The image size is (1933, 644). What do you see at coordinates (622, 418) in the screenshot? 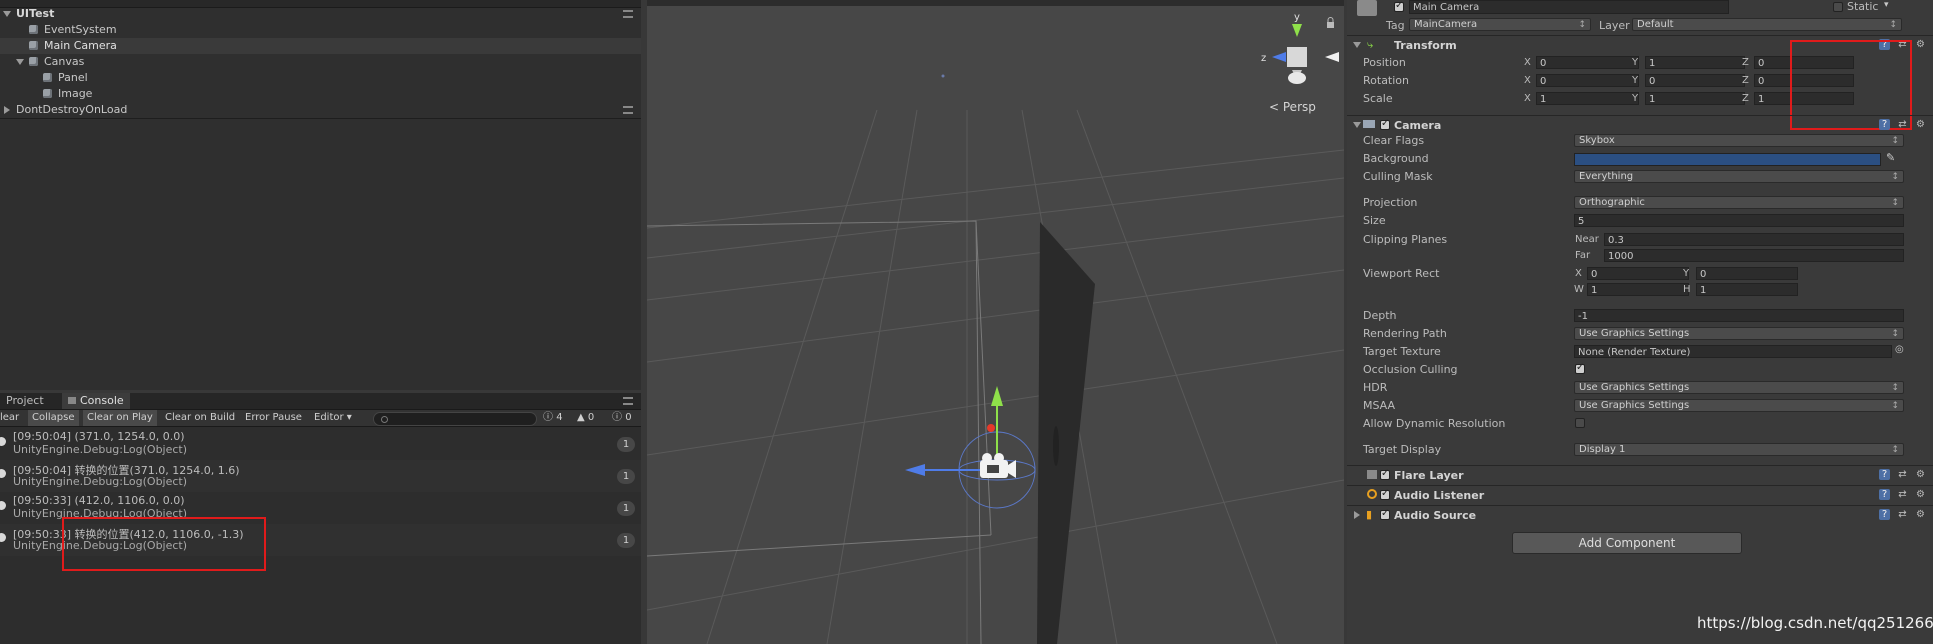
I see `error-count: ⓘ 0` at bounding box center [622, 418].